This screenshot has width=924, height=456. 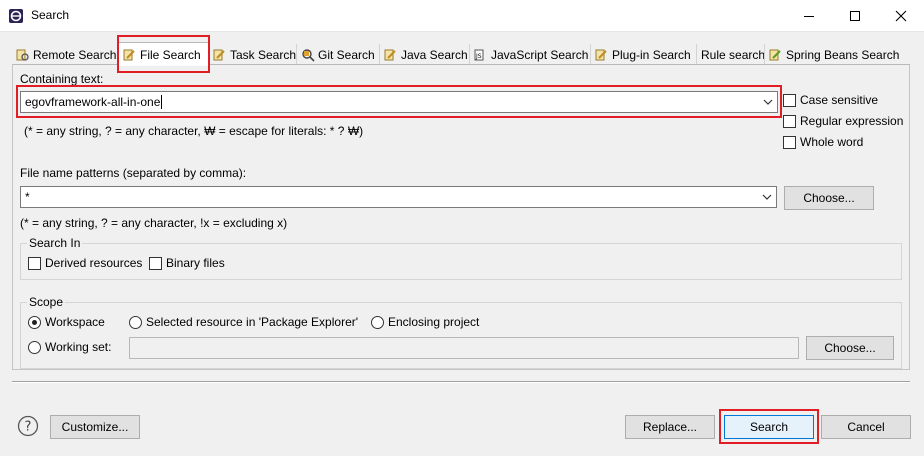 I want to click on tab-spring-beans-search: Spring Beans Search, so click(x=837, y=54).